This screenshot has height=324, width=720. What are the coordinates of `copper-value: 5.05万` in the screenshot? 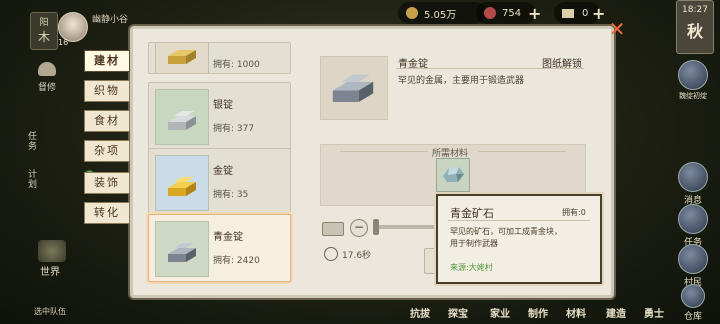 It's located at (440, 15).